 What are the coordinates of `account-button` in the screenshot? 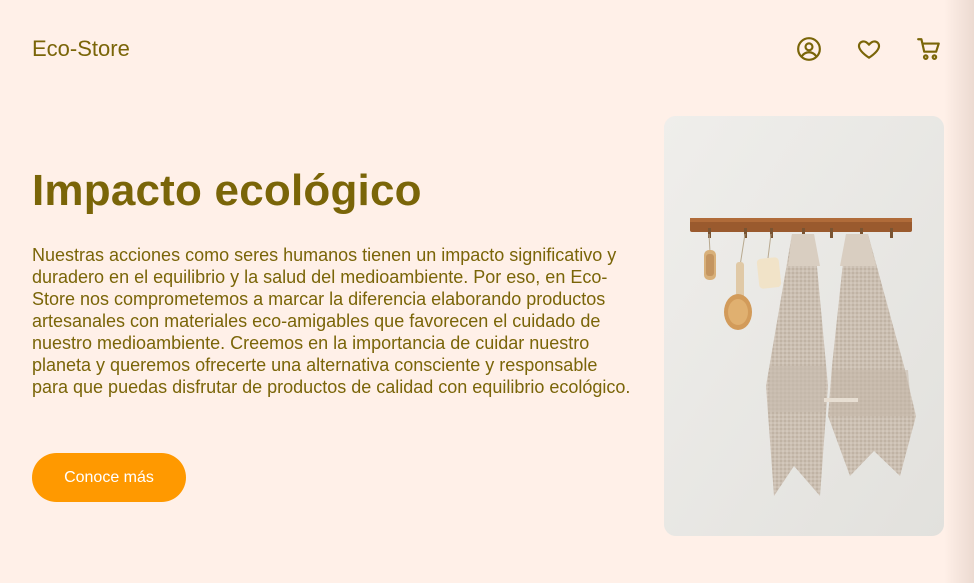 It's located at (809, 49).